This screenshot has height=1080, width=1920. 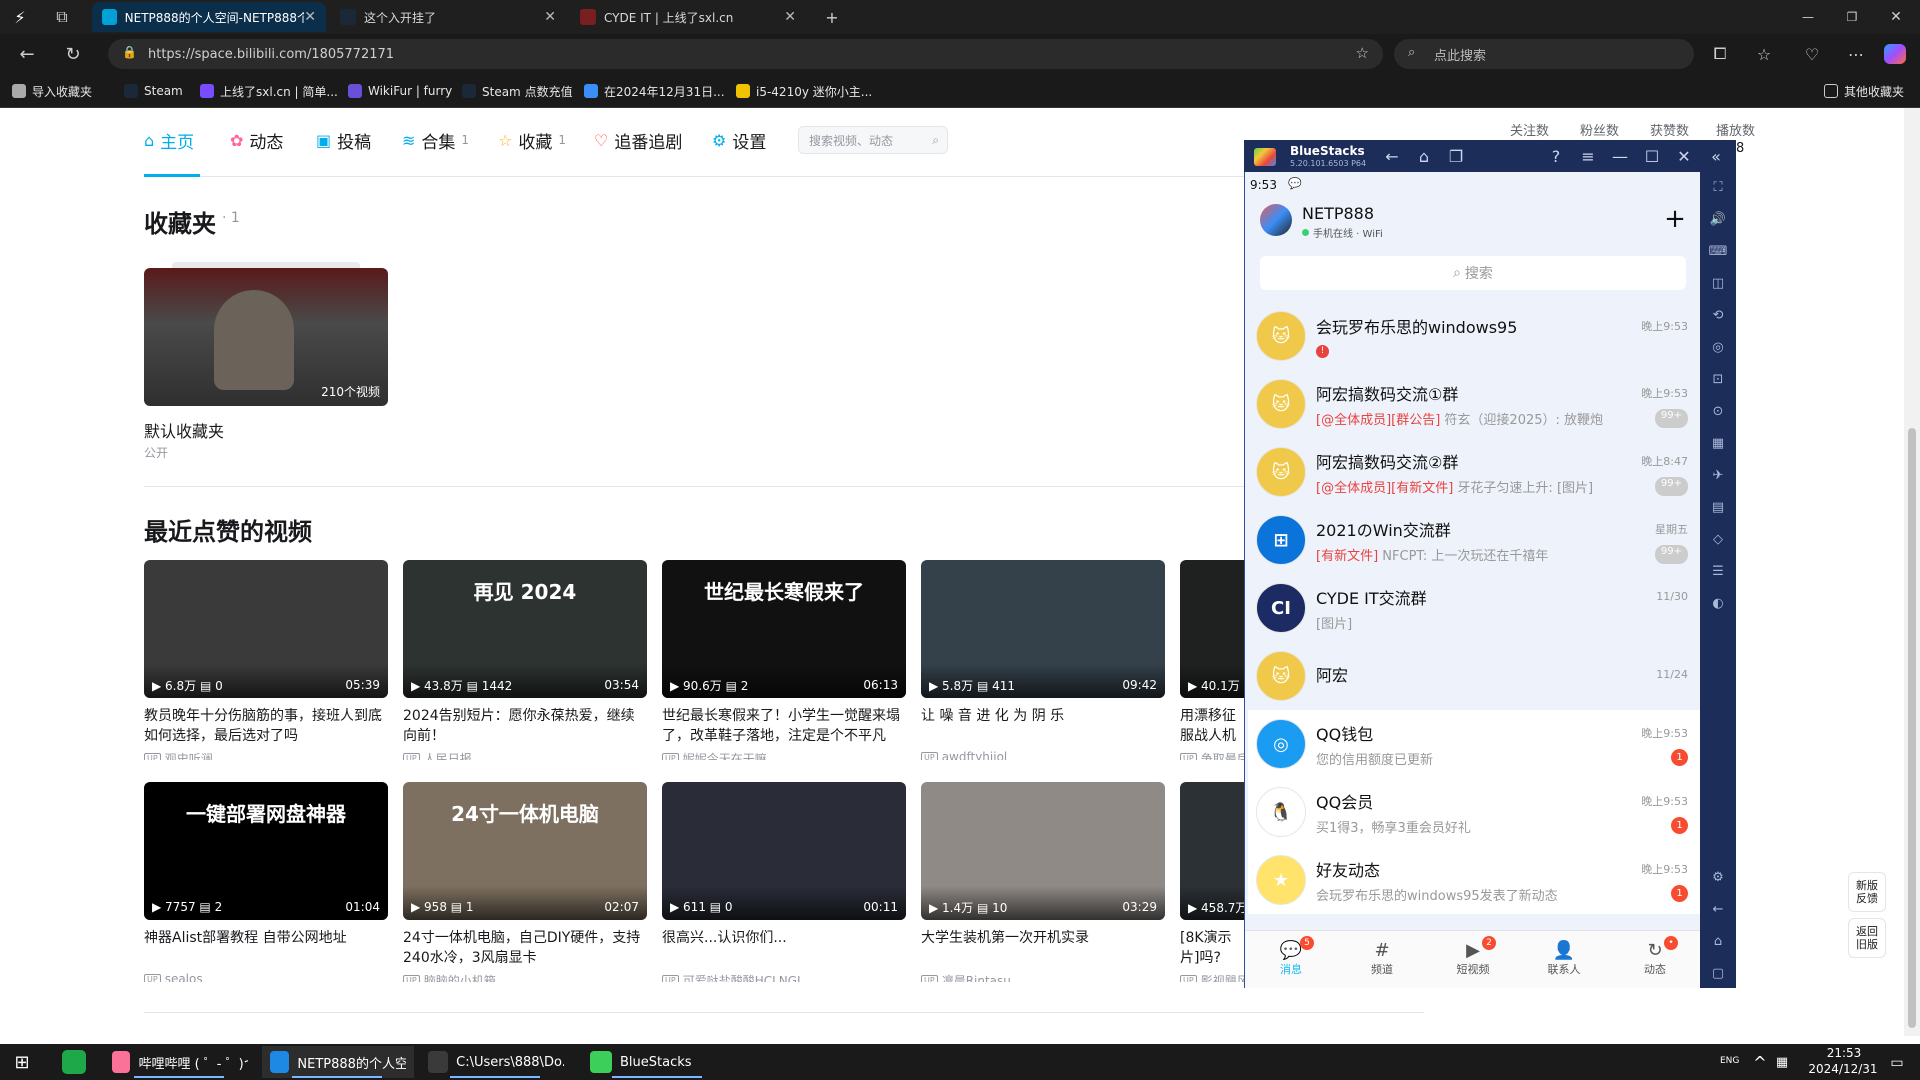 What do you see at coordinates (1867, 938) in the screenshot?
I see `old-version-button: 返回旧版` at bounding box center [1867, 938].